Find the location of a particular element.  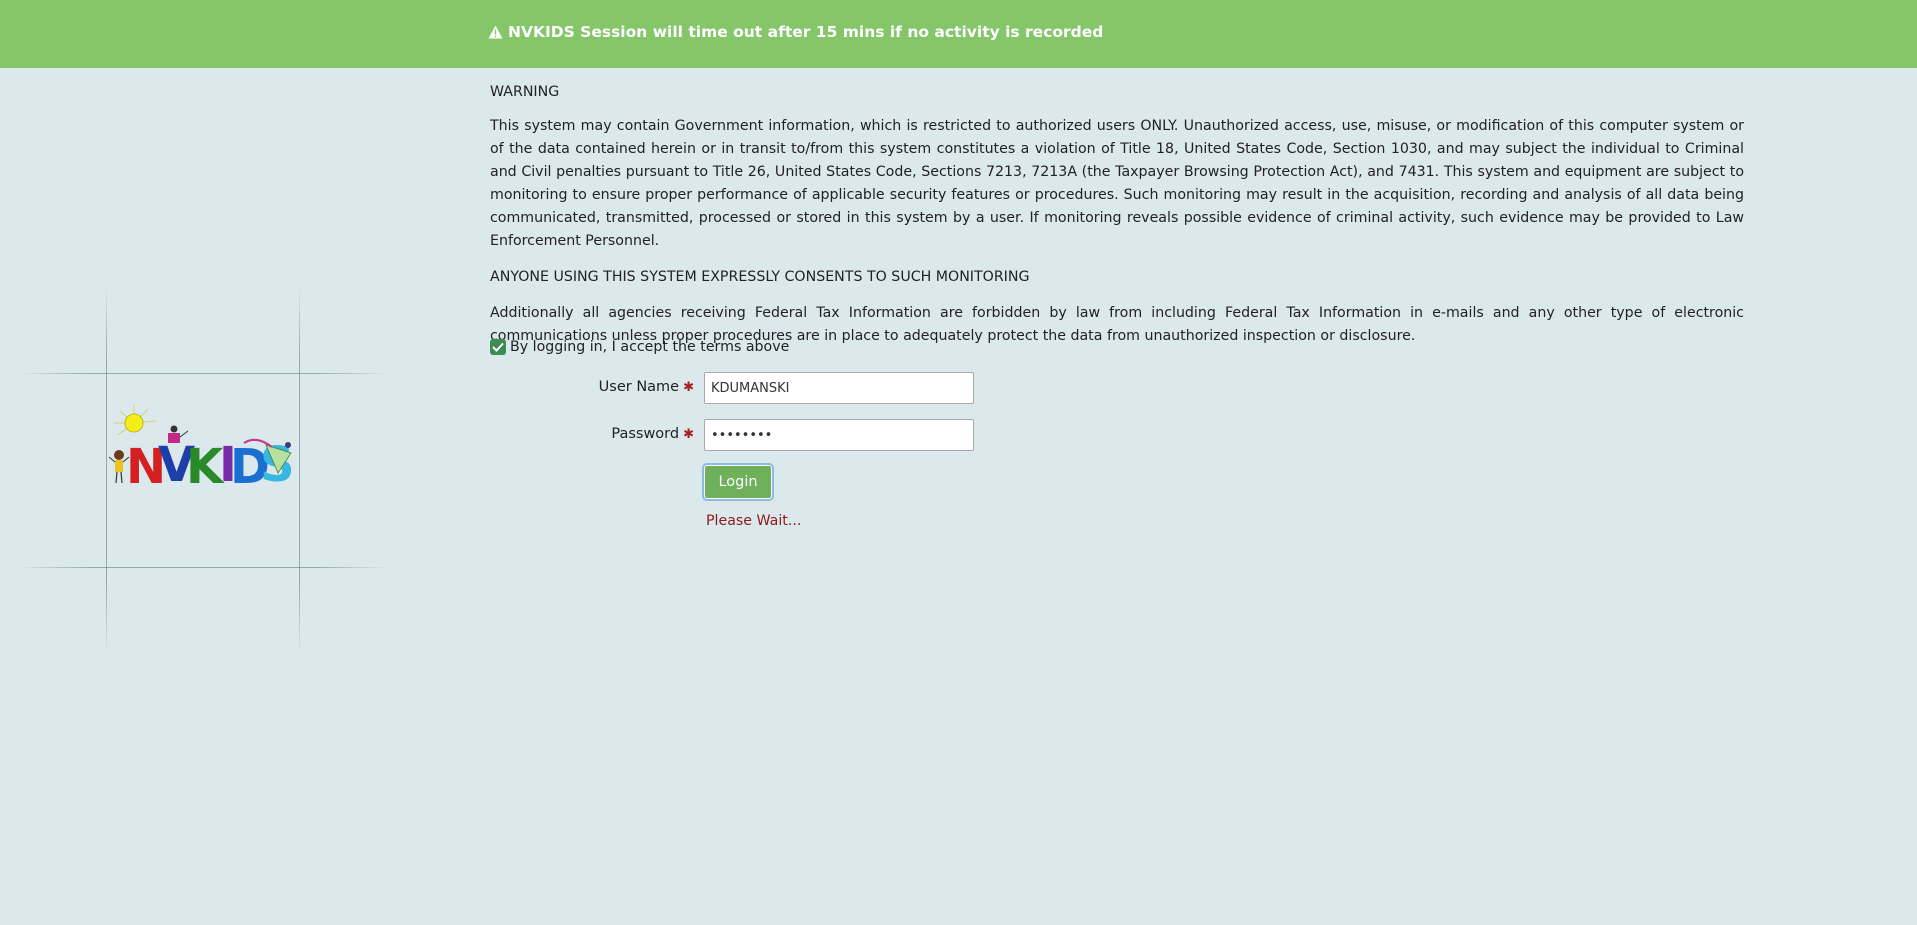

username-label: User Name ✱ is located at coordinates (594, 387).